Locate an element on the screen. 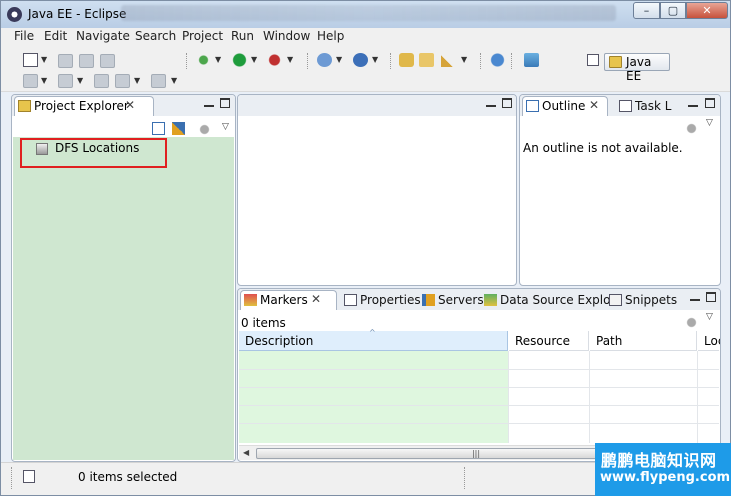 This screenshot has height=496, width=731. run-dropdown-icon: ▼ is located at coordinates (254, 60).